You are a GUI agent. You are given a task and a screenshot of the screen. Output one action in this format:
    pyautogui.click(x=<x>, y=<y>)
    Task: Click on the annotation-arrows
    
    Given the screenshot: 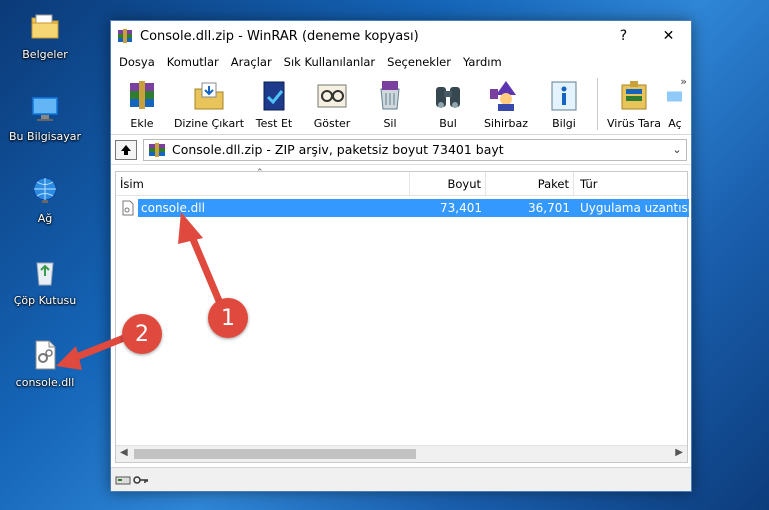 What is the action you would take?
    pyautogui.click(x=141, y=291)
    